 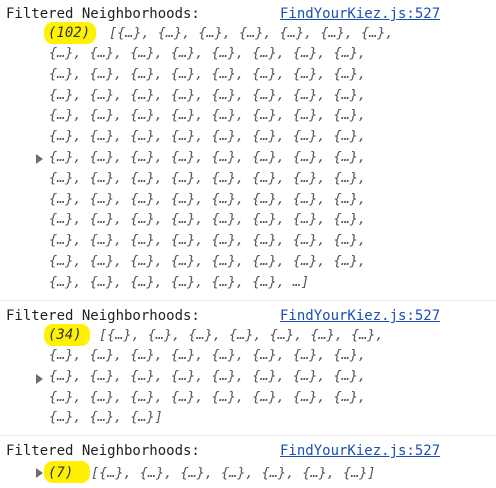 I want to click on array-preview-line: [{…}, {…}, {…}, {…}, {…}, {…}, {…}], so click(x=233, y=473).